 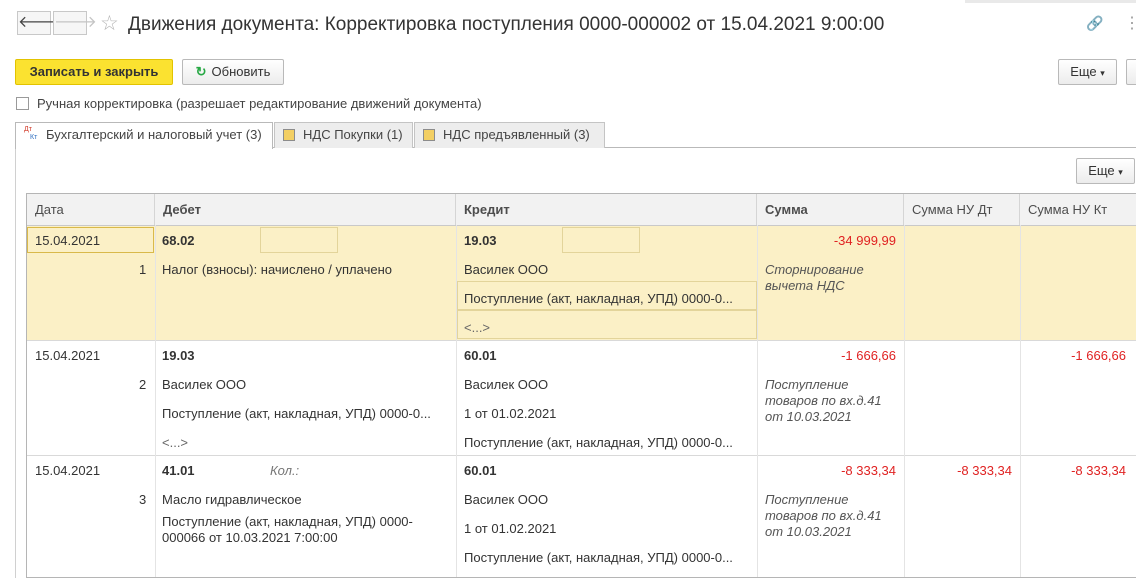 What do you see at coordinates (277, 269) in the screenshot?
I see `debit-subconto-1: Налог (взносы): начислено / уплачено` at bounding box center [277, 269].